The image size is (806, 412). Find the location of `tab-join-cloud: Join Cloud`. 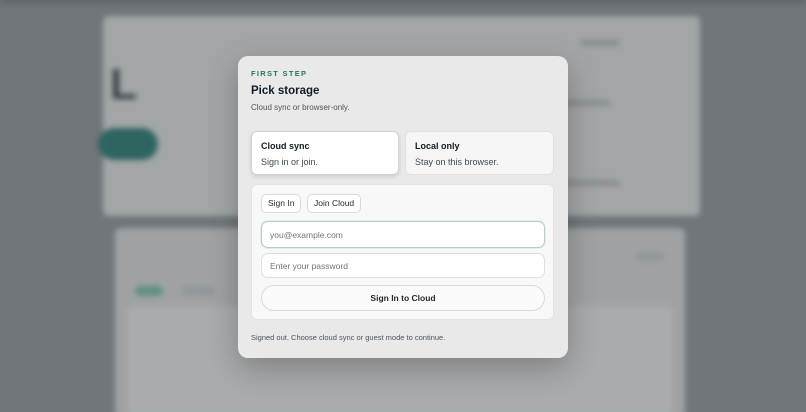

tab-join-cloud: Join Cloud is located at coordinates (334, 203).